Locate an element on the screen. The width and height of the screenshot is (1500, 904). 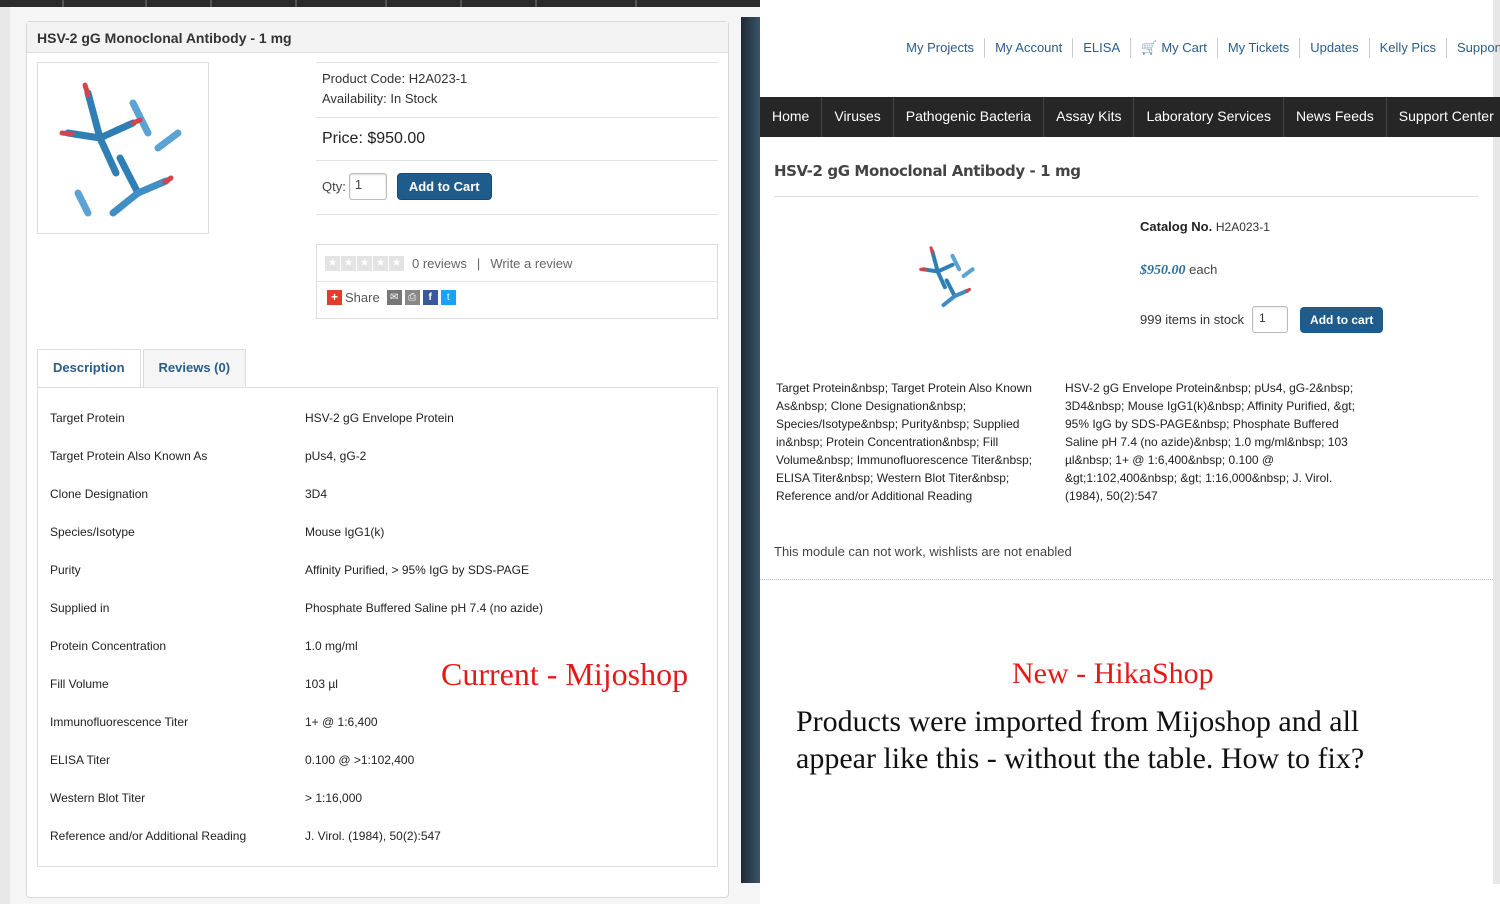
stock-row: 999 items in stock 1 Add to cart is located at coordinates (1262, 319).